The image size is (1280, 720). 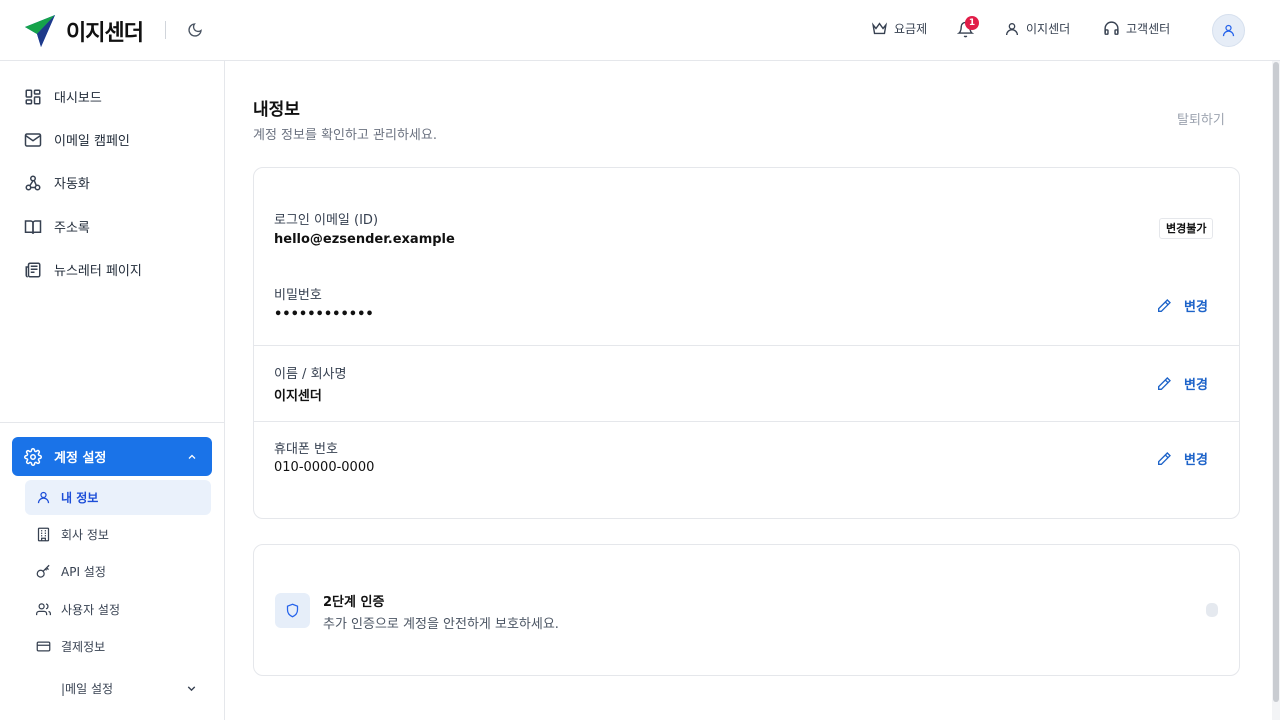 What do you see at coordinates (191, 689) in the screenshot?
I see `chevron-down-icon` at bounding box center [191, 689].